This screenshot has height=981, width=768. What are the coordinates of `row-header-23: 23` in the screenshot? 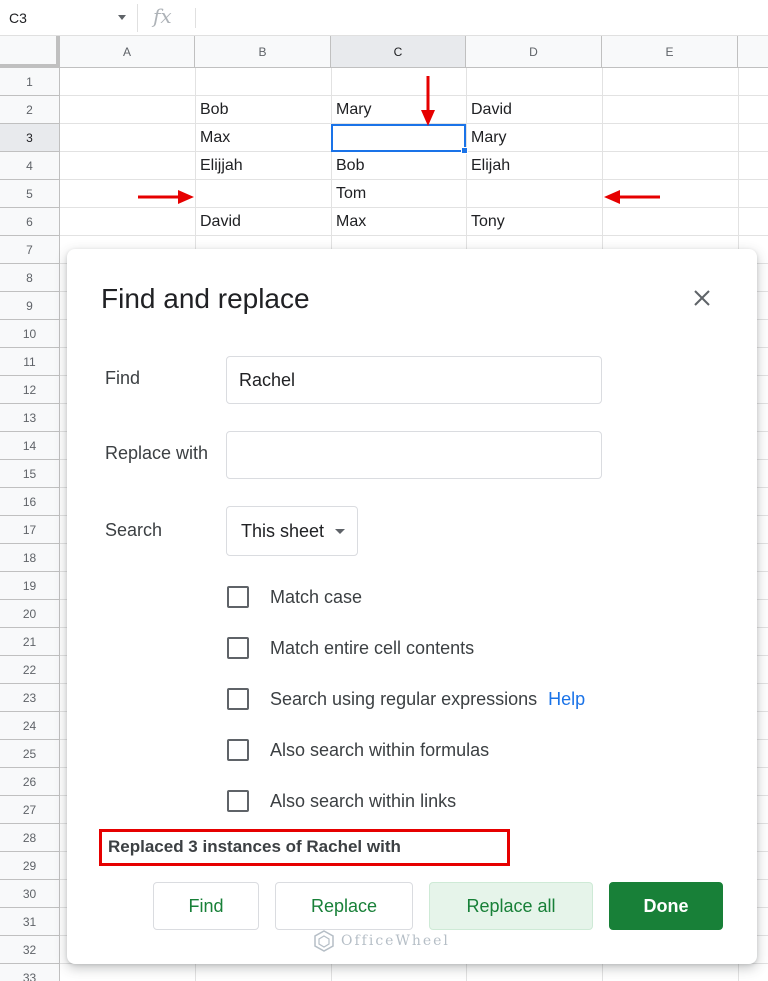 It's located at (30, 698).